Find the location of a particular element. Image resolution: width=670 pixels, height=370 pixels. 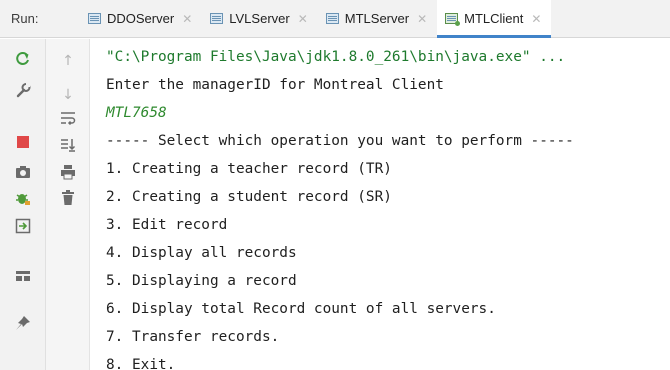

soft-wrap-icon is located at coordinates (68, 118).